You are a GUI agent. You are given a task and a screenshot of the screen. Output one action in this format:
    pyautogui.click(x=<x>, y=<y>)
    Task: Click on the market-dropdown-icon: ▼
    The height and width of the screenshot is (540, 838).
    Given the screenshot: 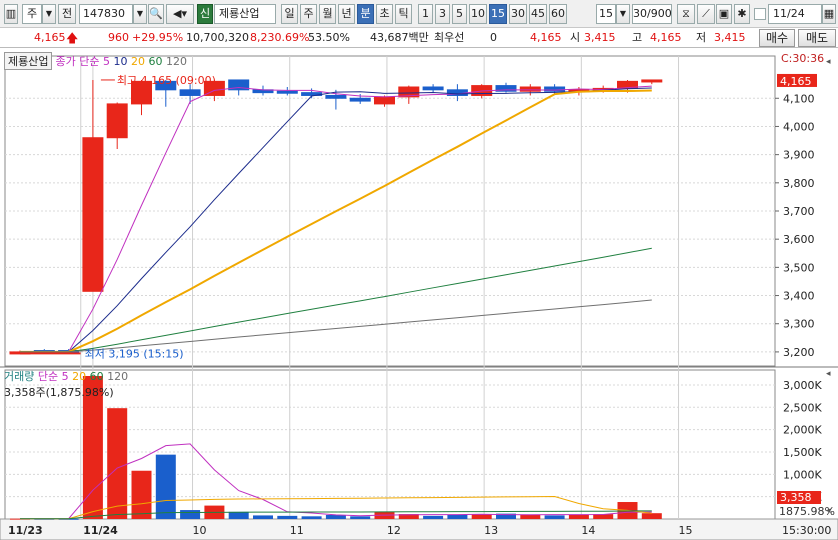 What is the action you would take?
    pyautogui.click(x=49, y=14)
    